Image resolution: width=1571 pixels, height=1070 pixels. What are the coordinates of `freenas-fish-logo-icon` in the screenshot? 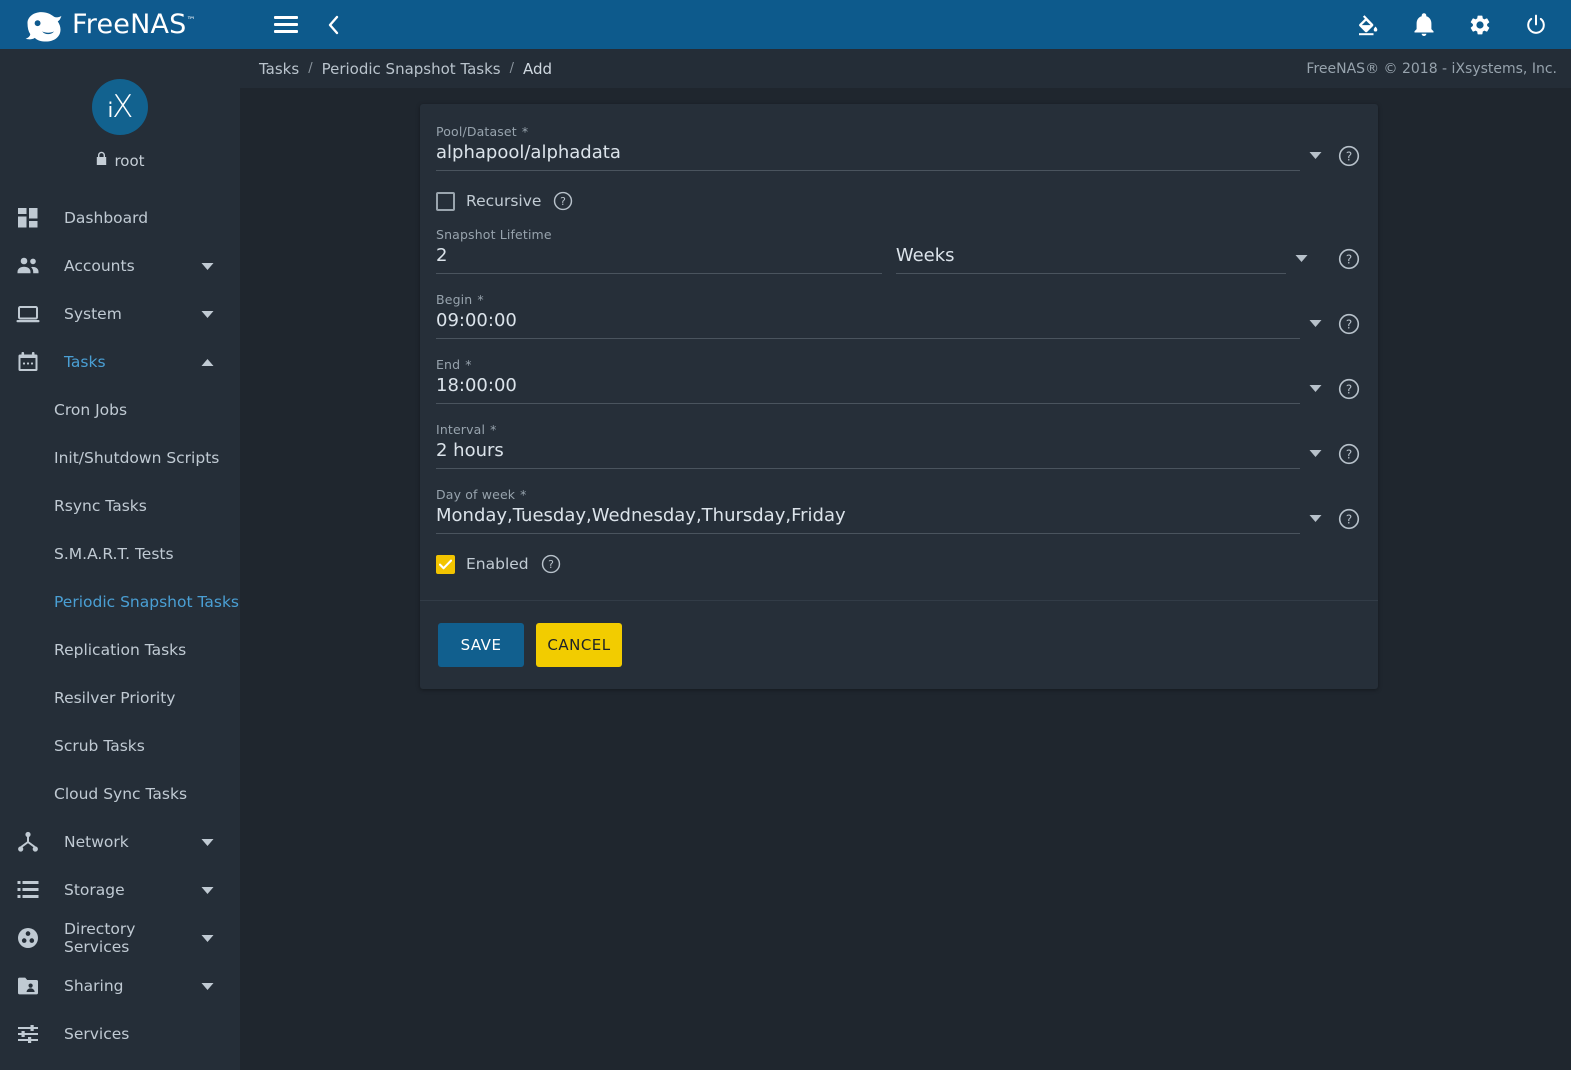 It's located at (44, 25).